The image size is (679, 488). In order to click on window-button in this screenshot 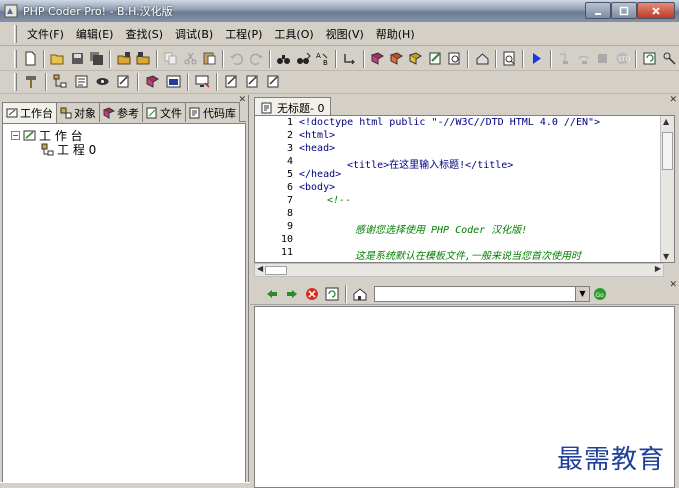, I will do `click(173, 81)`.